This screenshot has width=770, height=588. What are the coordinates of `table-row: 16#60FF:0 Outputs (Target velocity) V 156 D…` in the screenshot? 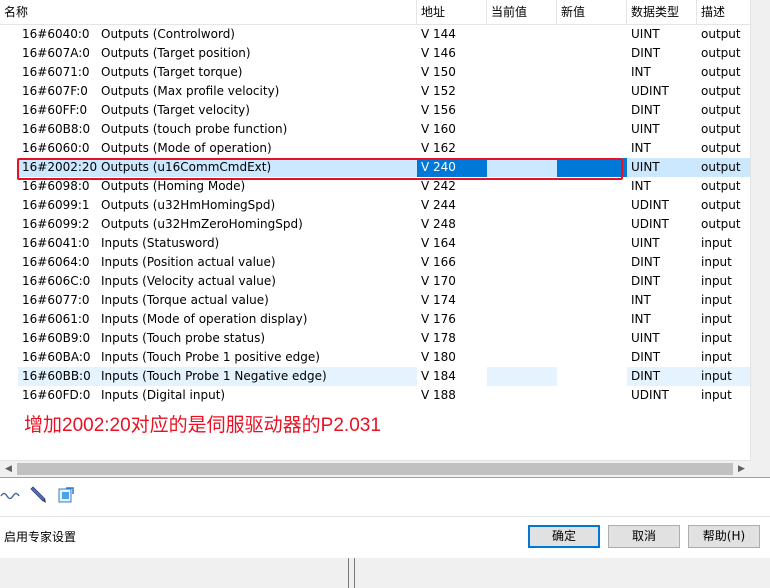 It's located at (375, 110).